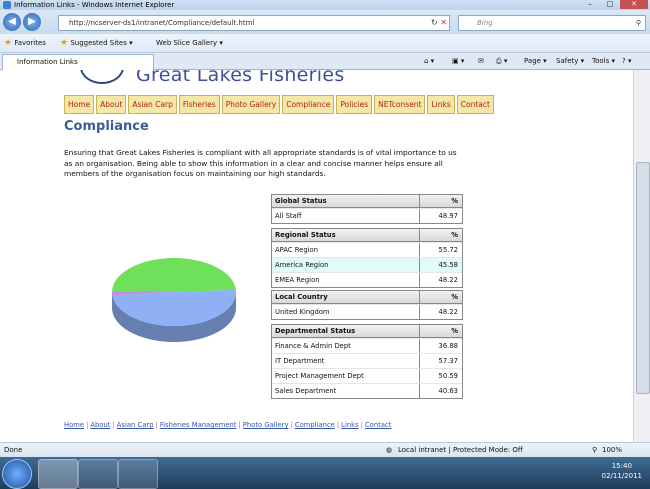 The height and width of the screenshot is (489, 650). What do you see at coordinates (434, 22) in the screenshot?
I see `refresh-icon: ↻` at bounding box center [434, 22].